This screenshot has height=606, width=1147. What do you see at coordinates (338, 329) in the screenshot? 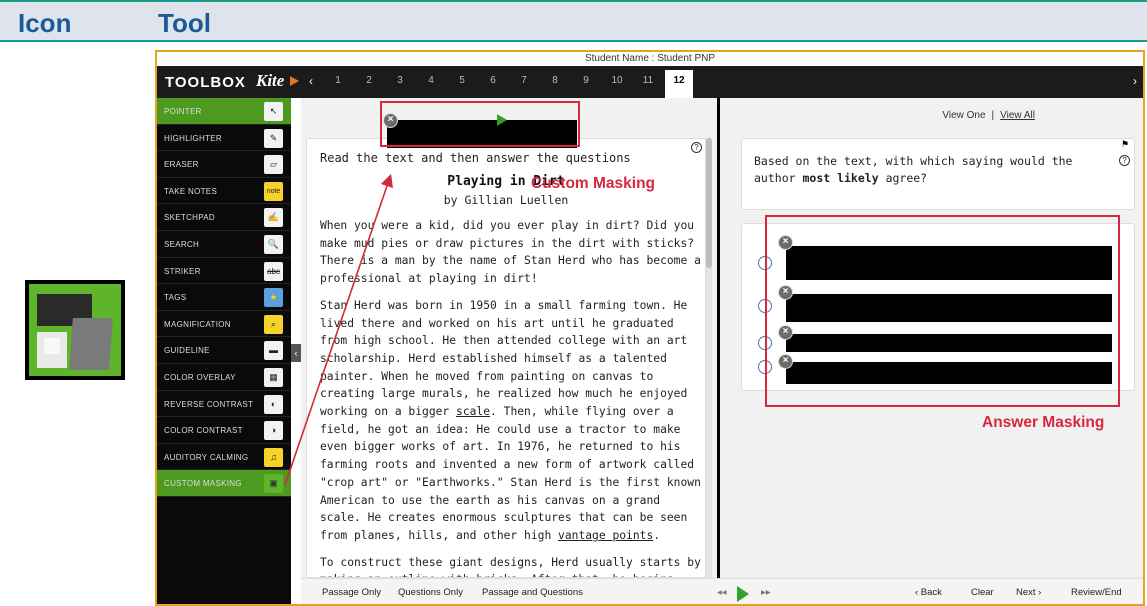
I see `annotation-arrow` at bounding box center [338, 329].